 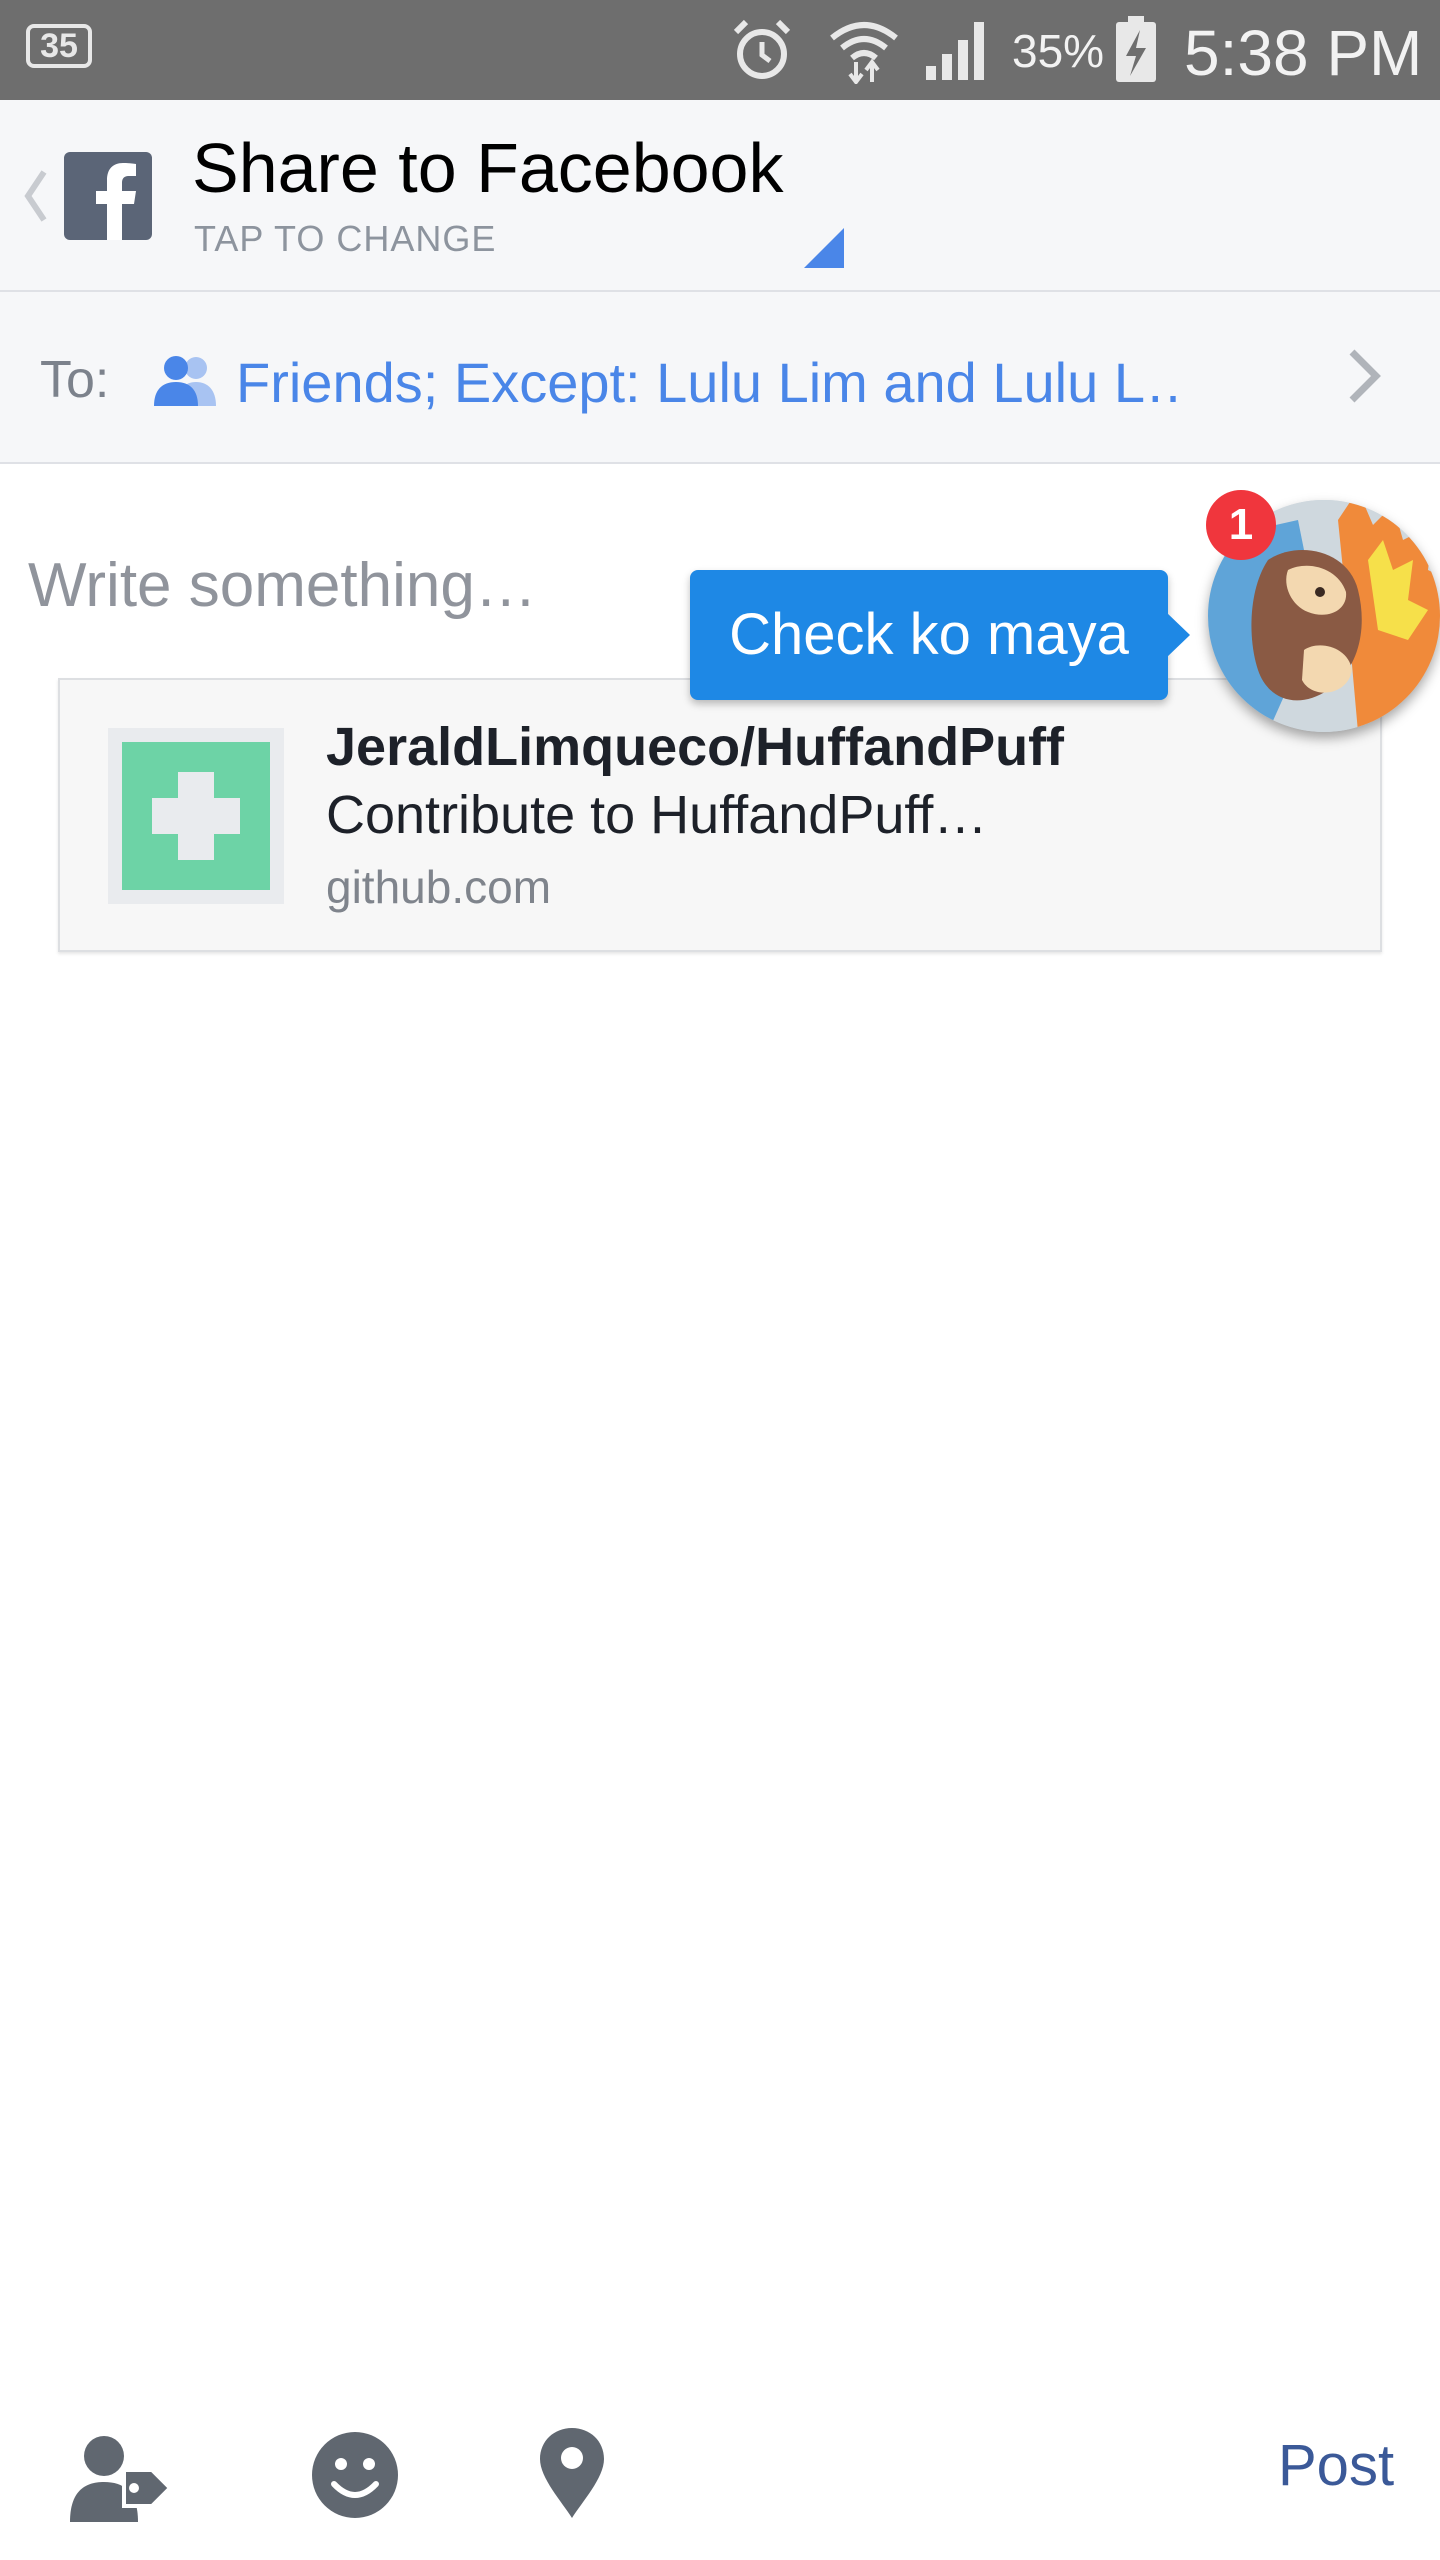 What do you see at coordinates (439, 887) in the screenshot?
I see `link-domain: github.com` at bounding box center [439, 887].